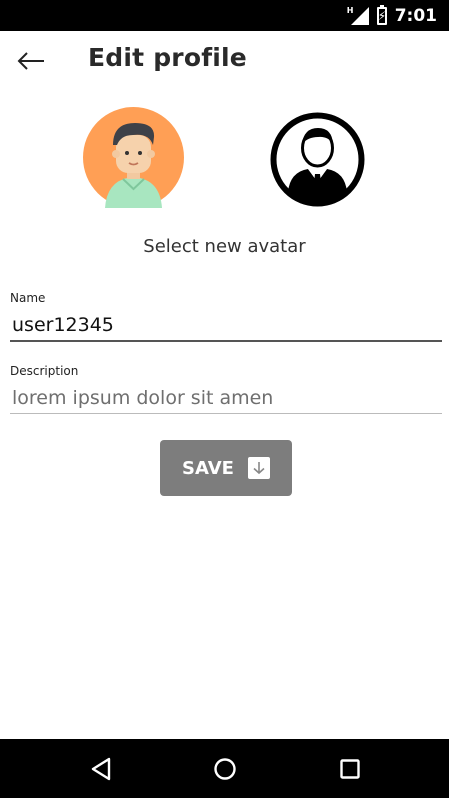 This screenshot has height=798, width=449. Describe the element at coordinates (415, 15) in the screenshot. I see `status-time: 7:01` at that location.